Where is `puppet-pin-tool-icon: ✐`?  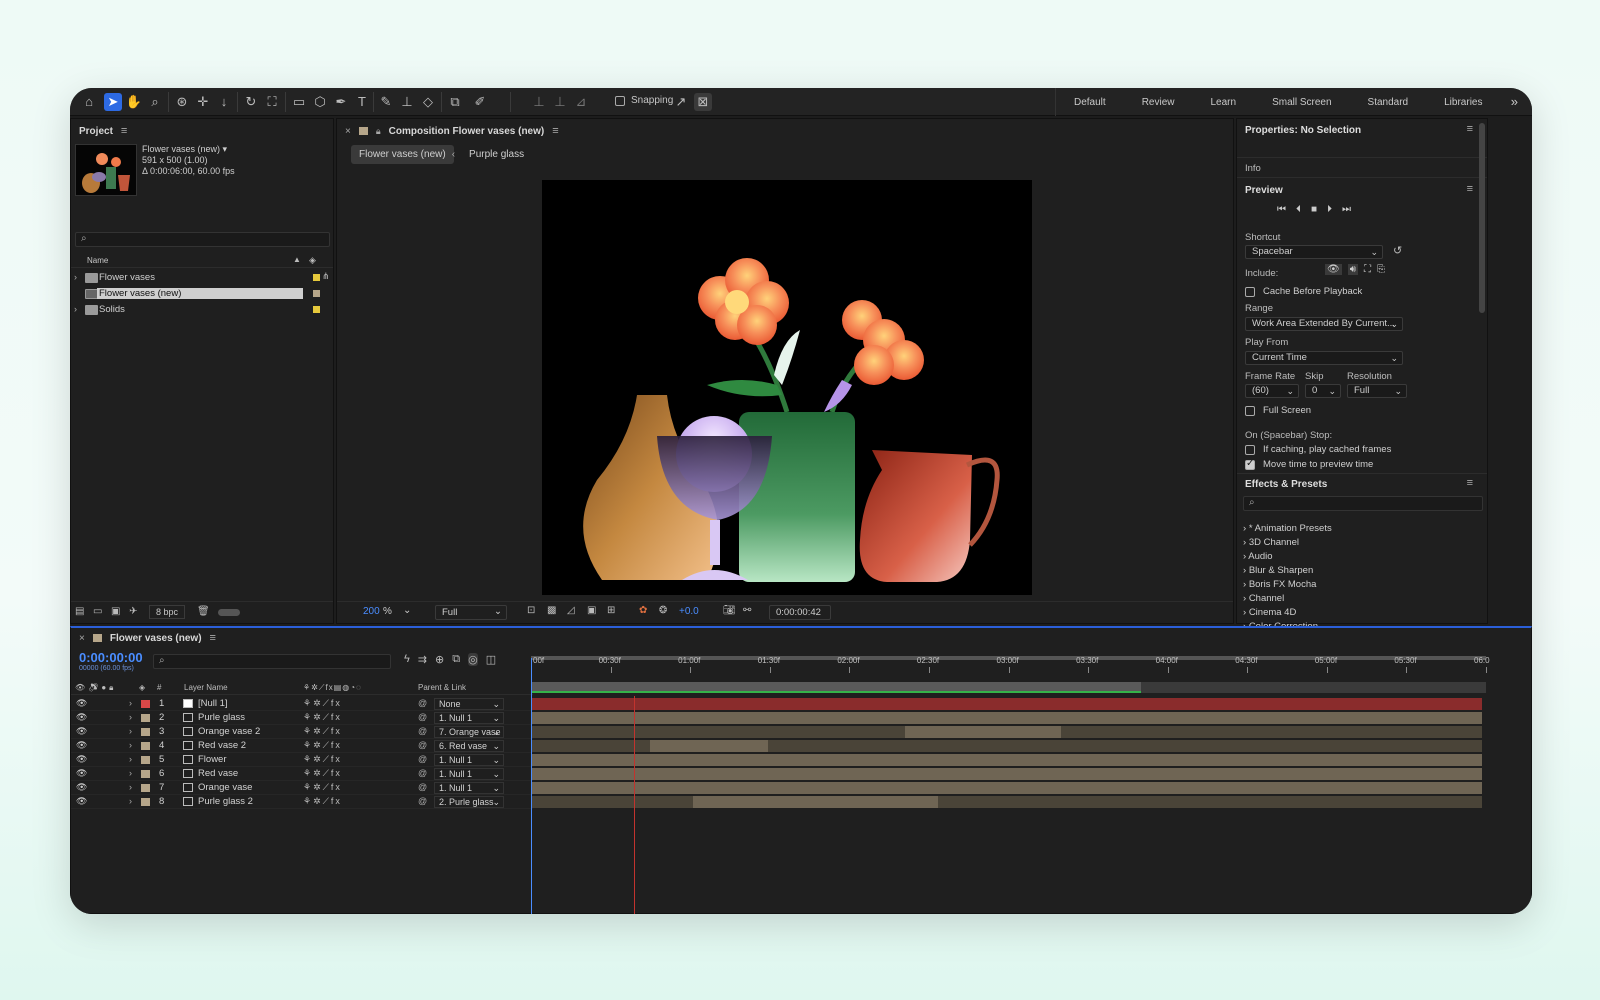
puppet-pin-tool-icon: ✐ is located at coordinates (480, 102).